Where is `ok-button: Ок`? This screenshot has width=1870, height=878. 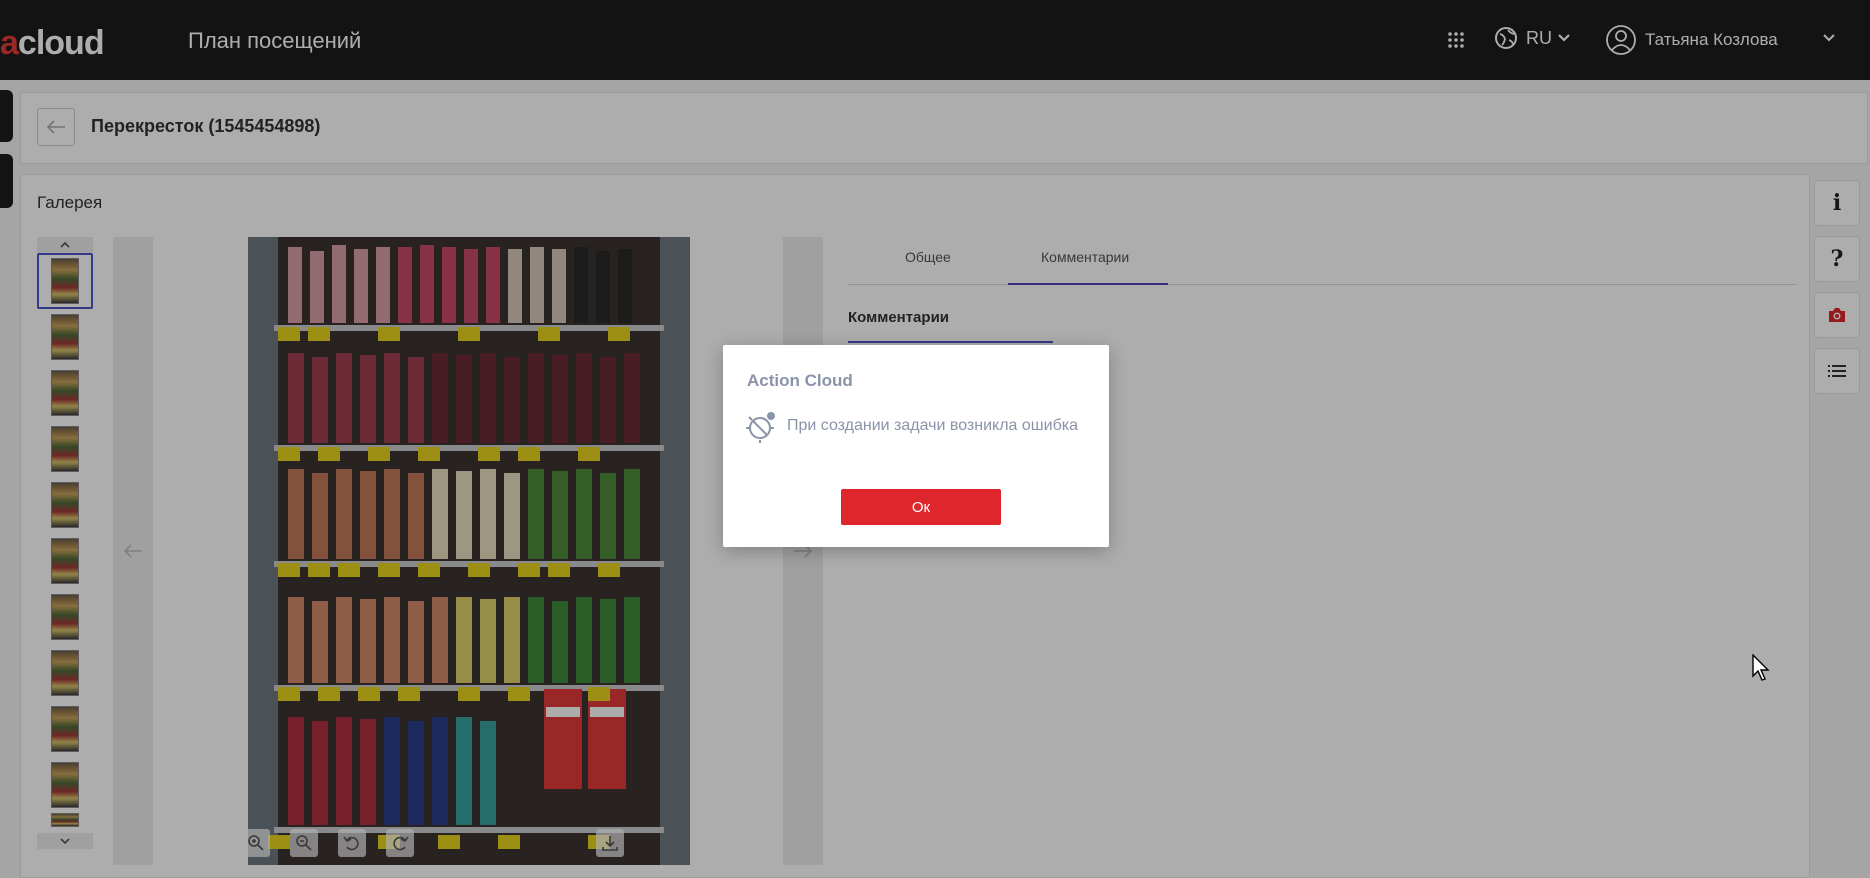 ok-button: Ок is located at coordinates (921, 507).